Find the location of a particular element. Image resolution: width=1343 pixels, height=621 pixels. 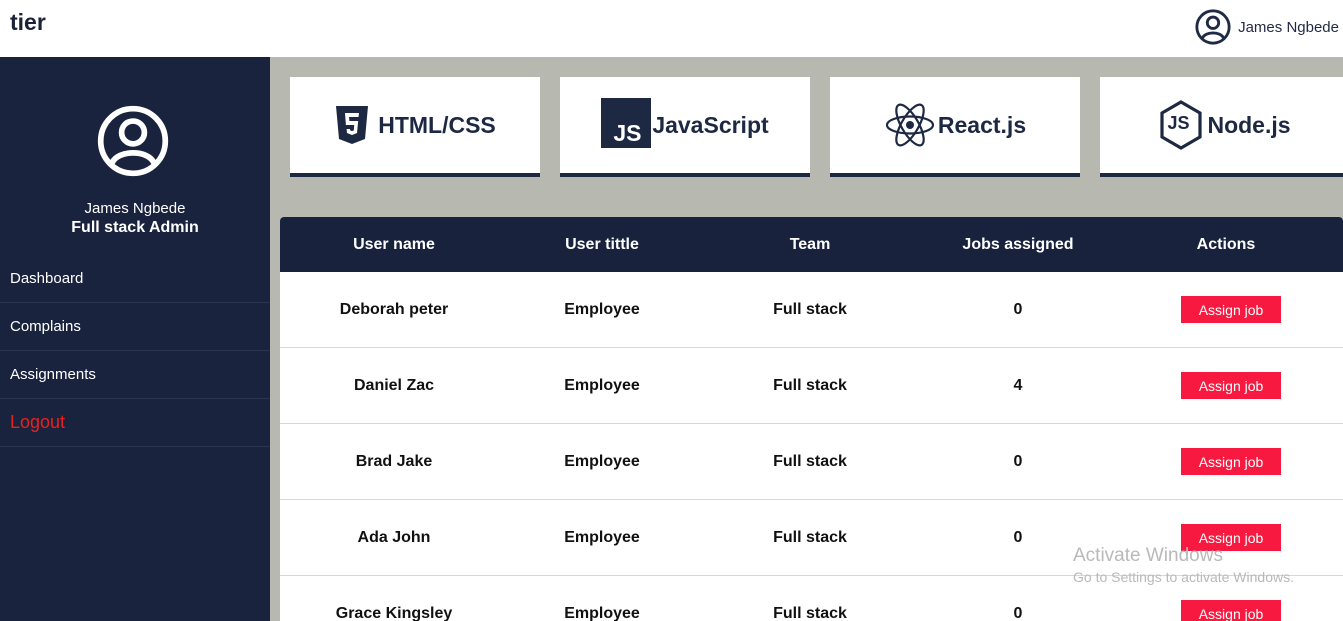

col-header-jobs: Jobs assigned is located at coordinates (1018, 244).